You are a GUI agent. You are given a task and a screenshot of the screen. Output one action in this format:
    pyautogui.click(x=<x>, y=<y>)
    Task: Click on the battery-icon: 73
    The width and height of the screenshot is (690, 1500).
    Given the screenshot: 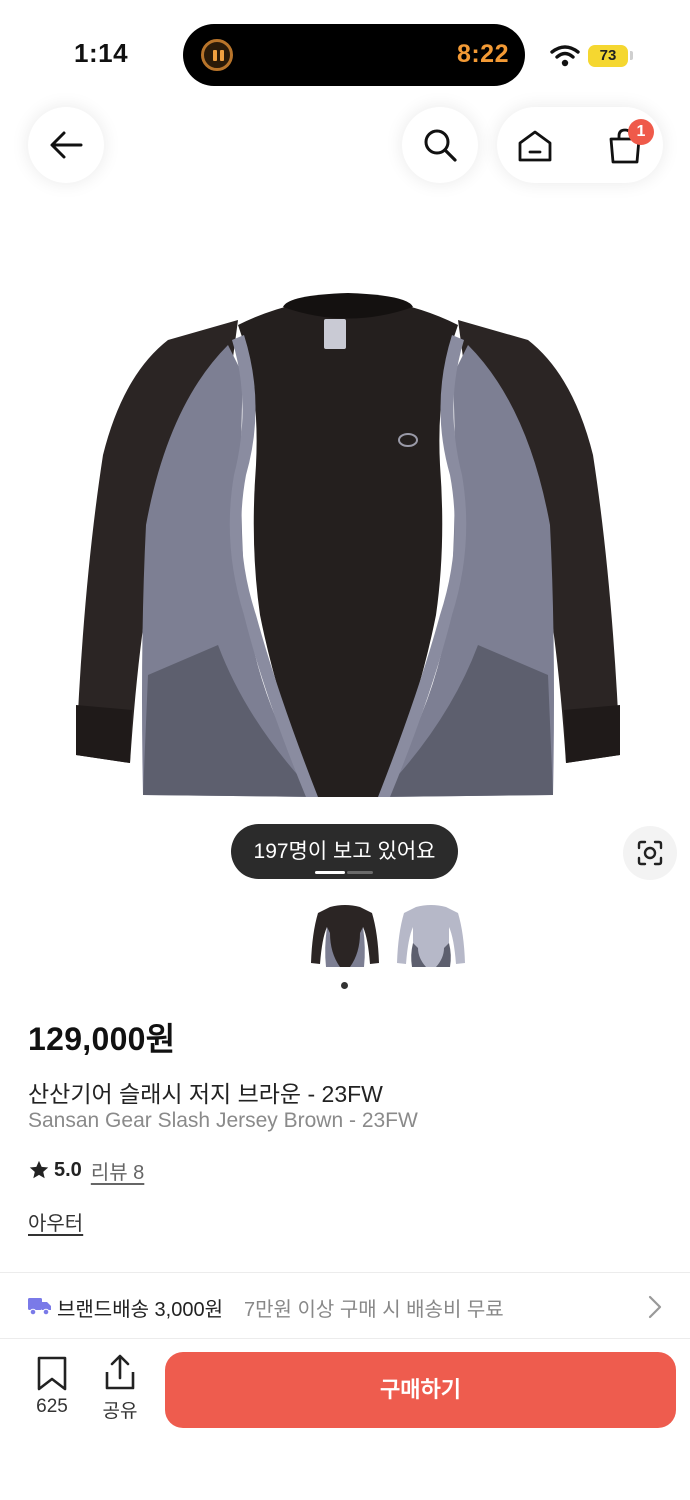 What is the action you would take?
    pyautogui.click(x=608, y=56)
    